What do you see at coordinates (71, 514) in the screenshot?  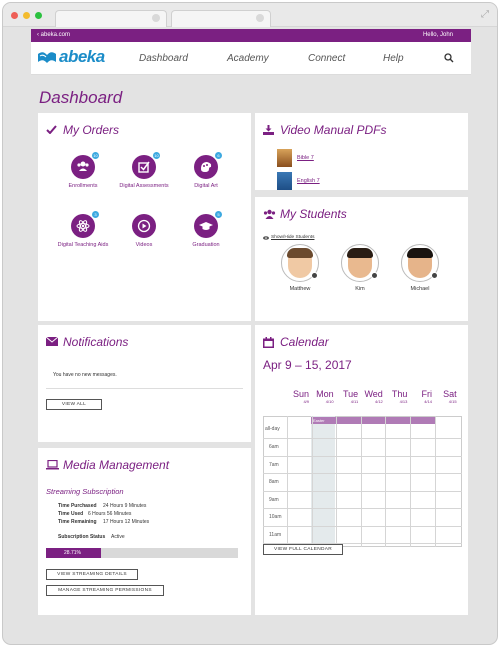 I see `time-used-label: Time Used` at bounding box center [71, 514].